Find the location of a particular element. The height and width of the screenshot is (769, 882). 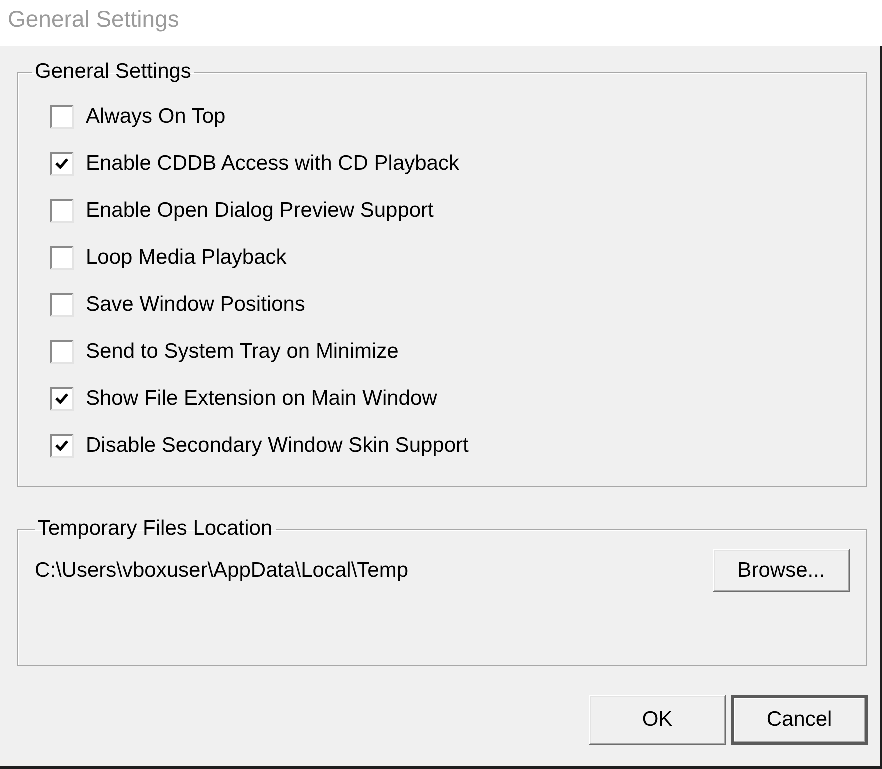

checkbox-label: Enable CDDB Access with CD Playback is located at coordinates (273, 163).